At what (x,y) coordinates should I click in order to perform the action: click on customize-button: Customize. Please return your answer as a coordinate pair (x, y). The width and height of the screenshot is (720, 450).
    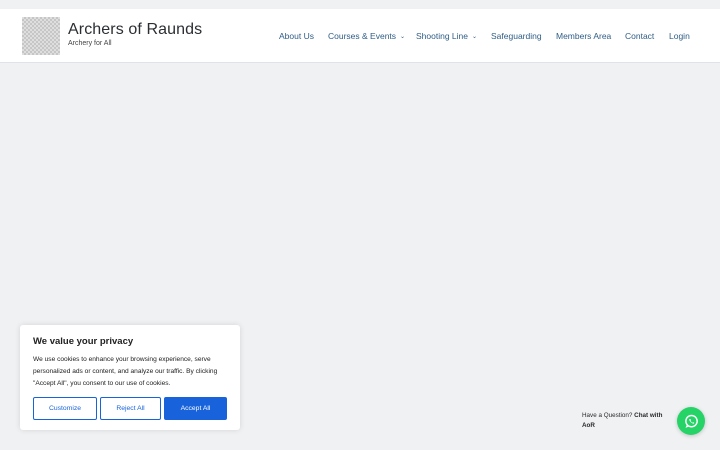
    Looking at the image, I should click on (65, 408).